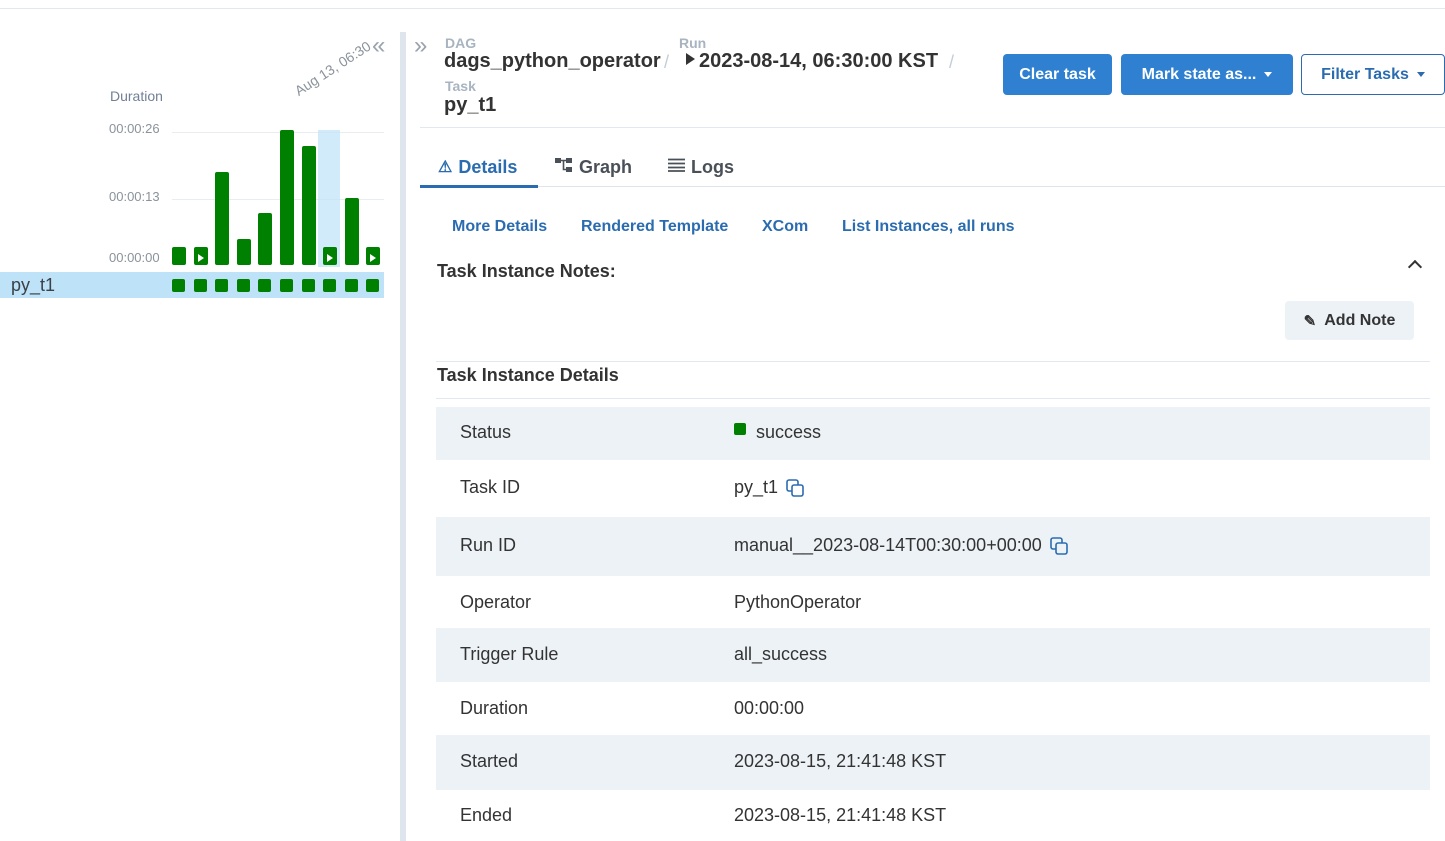 This screenshot has width=1445, height=841. What do you see at coordinates (136, 96) in the screenshot?
I see `duration-axis-label: Duration` at bounding box center [136, 96].